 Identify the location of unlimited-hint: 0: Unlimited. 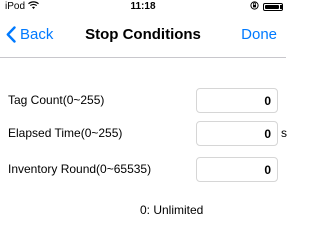
(172, 210).